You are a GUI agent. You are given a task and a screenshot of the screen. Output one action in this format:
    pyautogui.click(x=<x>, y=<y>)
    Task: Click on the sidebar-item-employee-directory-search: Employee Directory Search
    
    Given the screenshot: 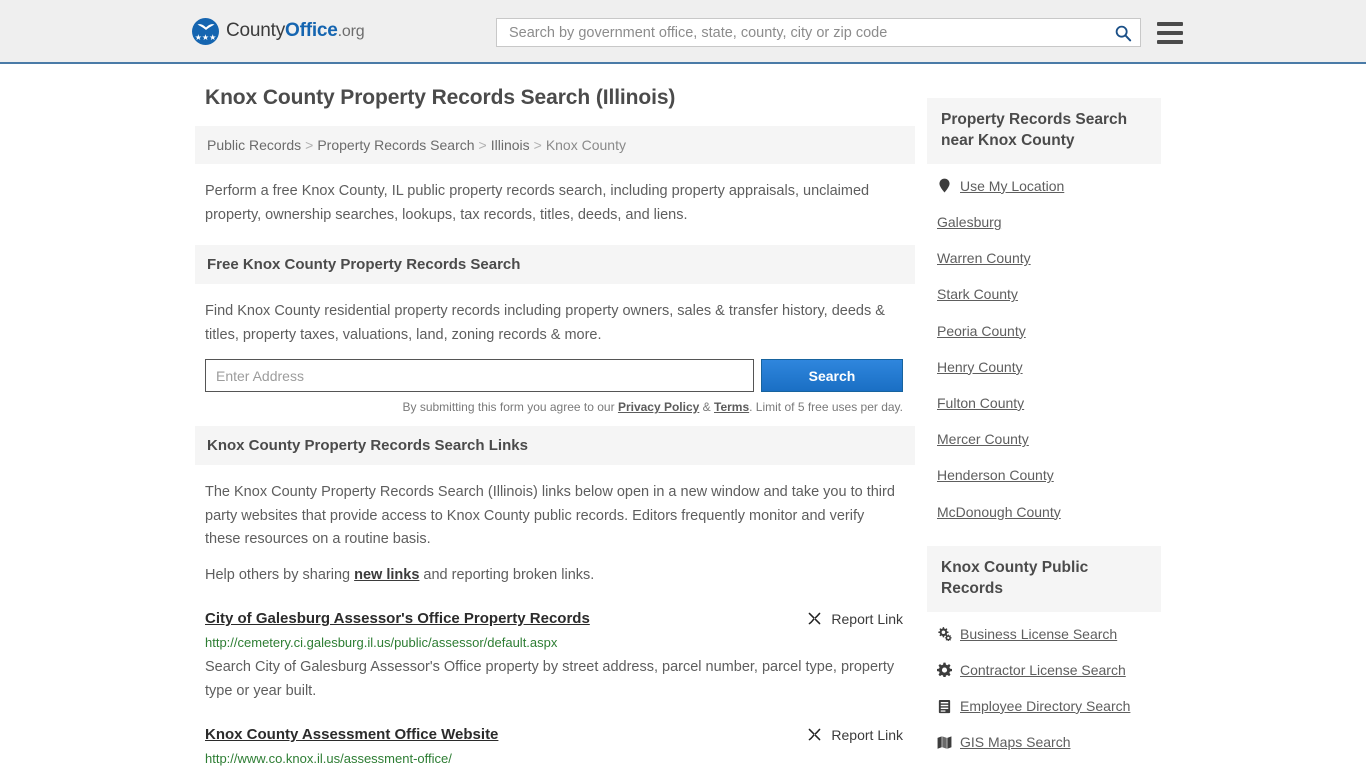 What is the action you would take?
    pyautogui.click(x=1044, y=706)
    